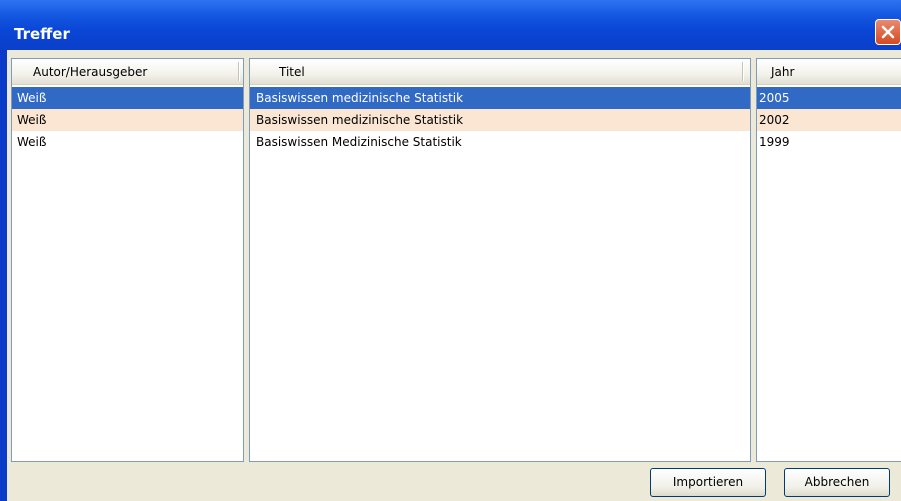 The image size is (901, 501). Describe the element at coordinates (829, 120) in the screenshot. I see `year-row-2: 2002` at that location.